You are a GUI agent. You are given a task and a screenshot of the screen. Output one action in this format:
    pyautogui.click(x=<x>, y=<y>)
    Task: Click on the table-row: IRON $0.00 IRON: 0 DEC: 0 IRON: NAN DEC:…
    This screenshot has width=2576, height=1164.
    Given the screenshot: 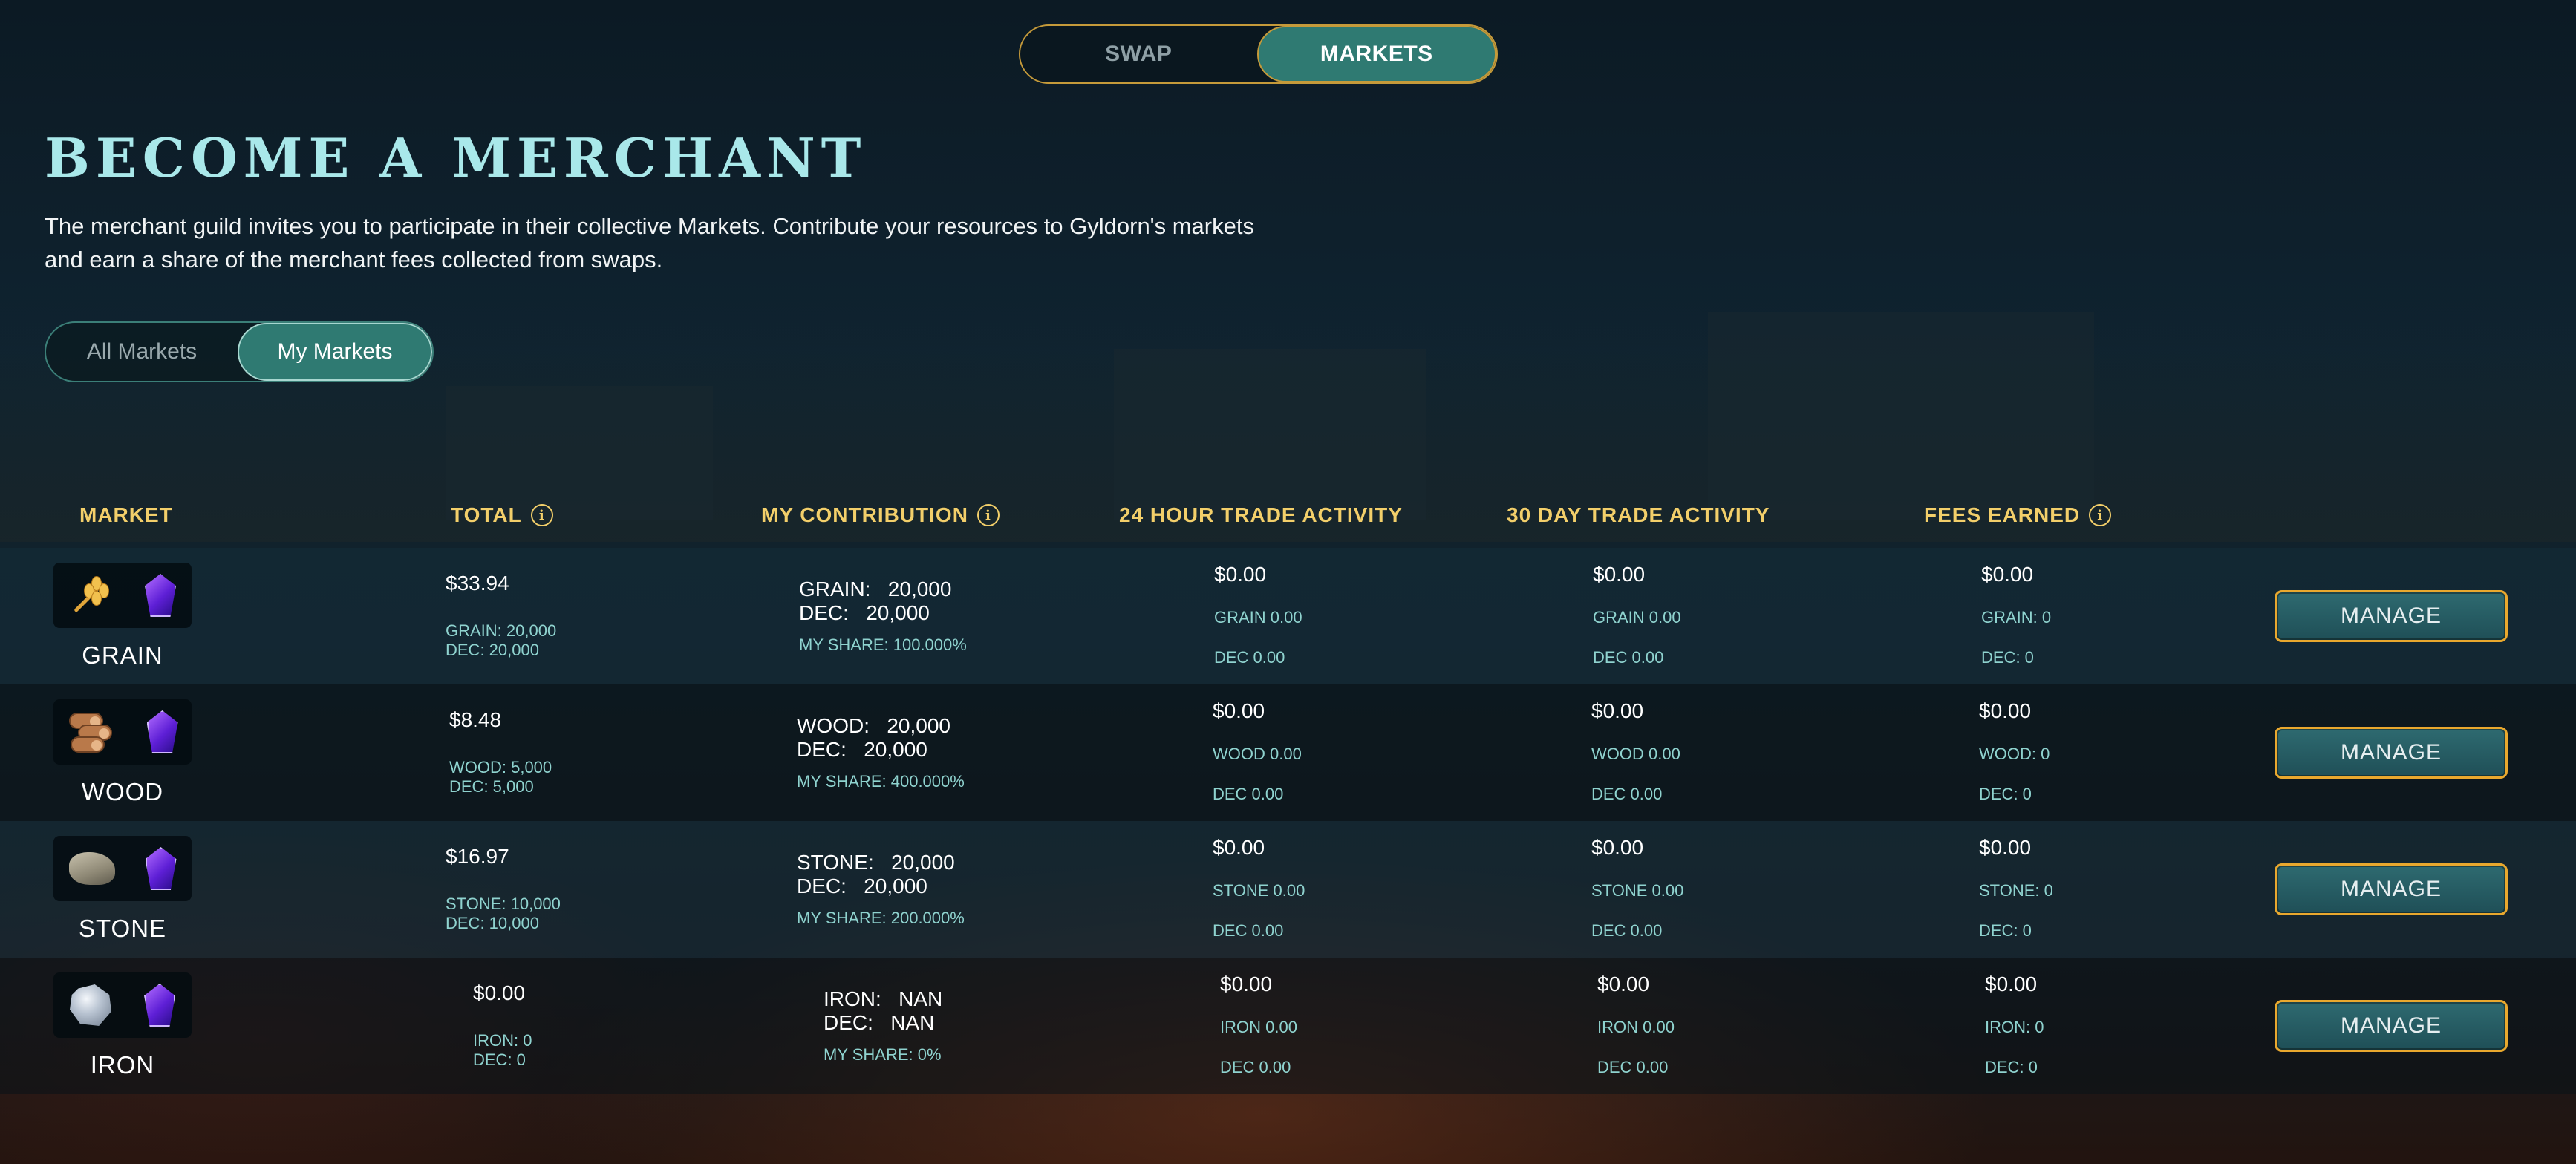 What is the action you would take?
    pyautogui.click(x=1288, y=1026)
    